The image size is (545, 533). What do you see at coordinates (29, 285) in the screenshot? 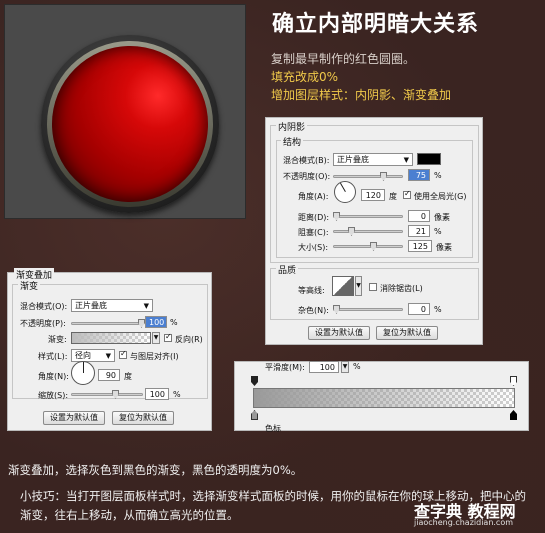
I see `gradient-sub-legend: 渐变` at bounding box center [29, 285].